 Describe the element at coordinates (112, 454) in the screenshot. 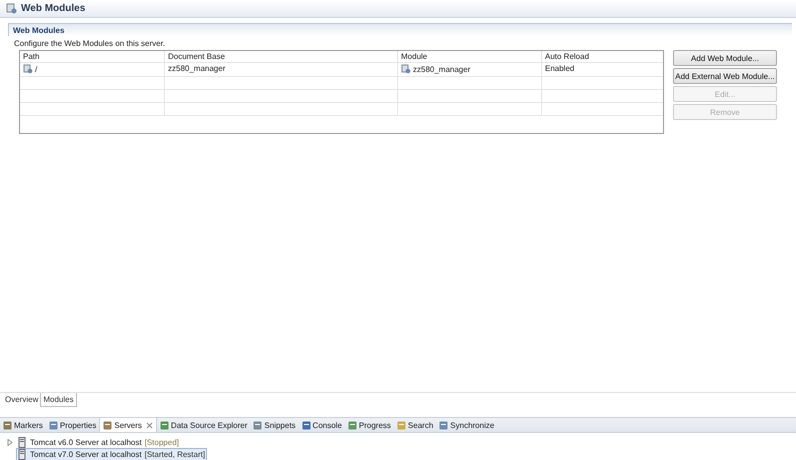

I see `server-item: Tomcat v7.0 Server at localhost [Started, Restart]` at that location.